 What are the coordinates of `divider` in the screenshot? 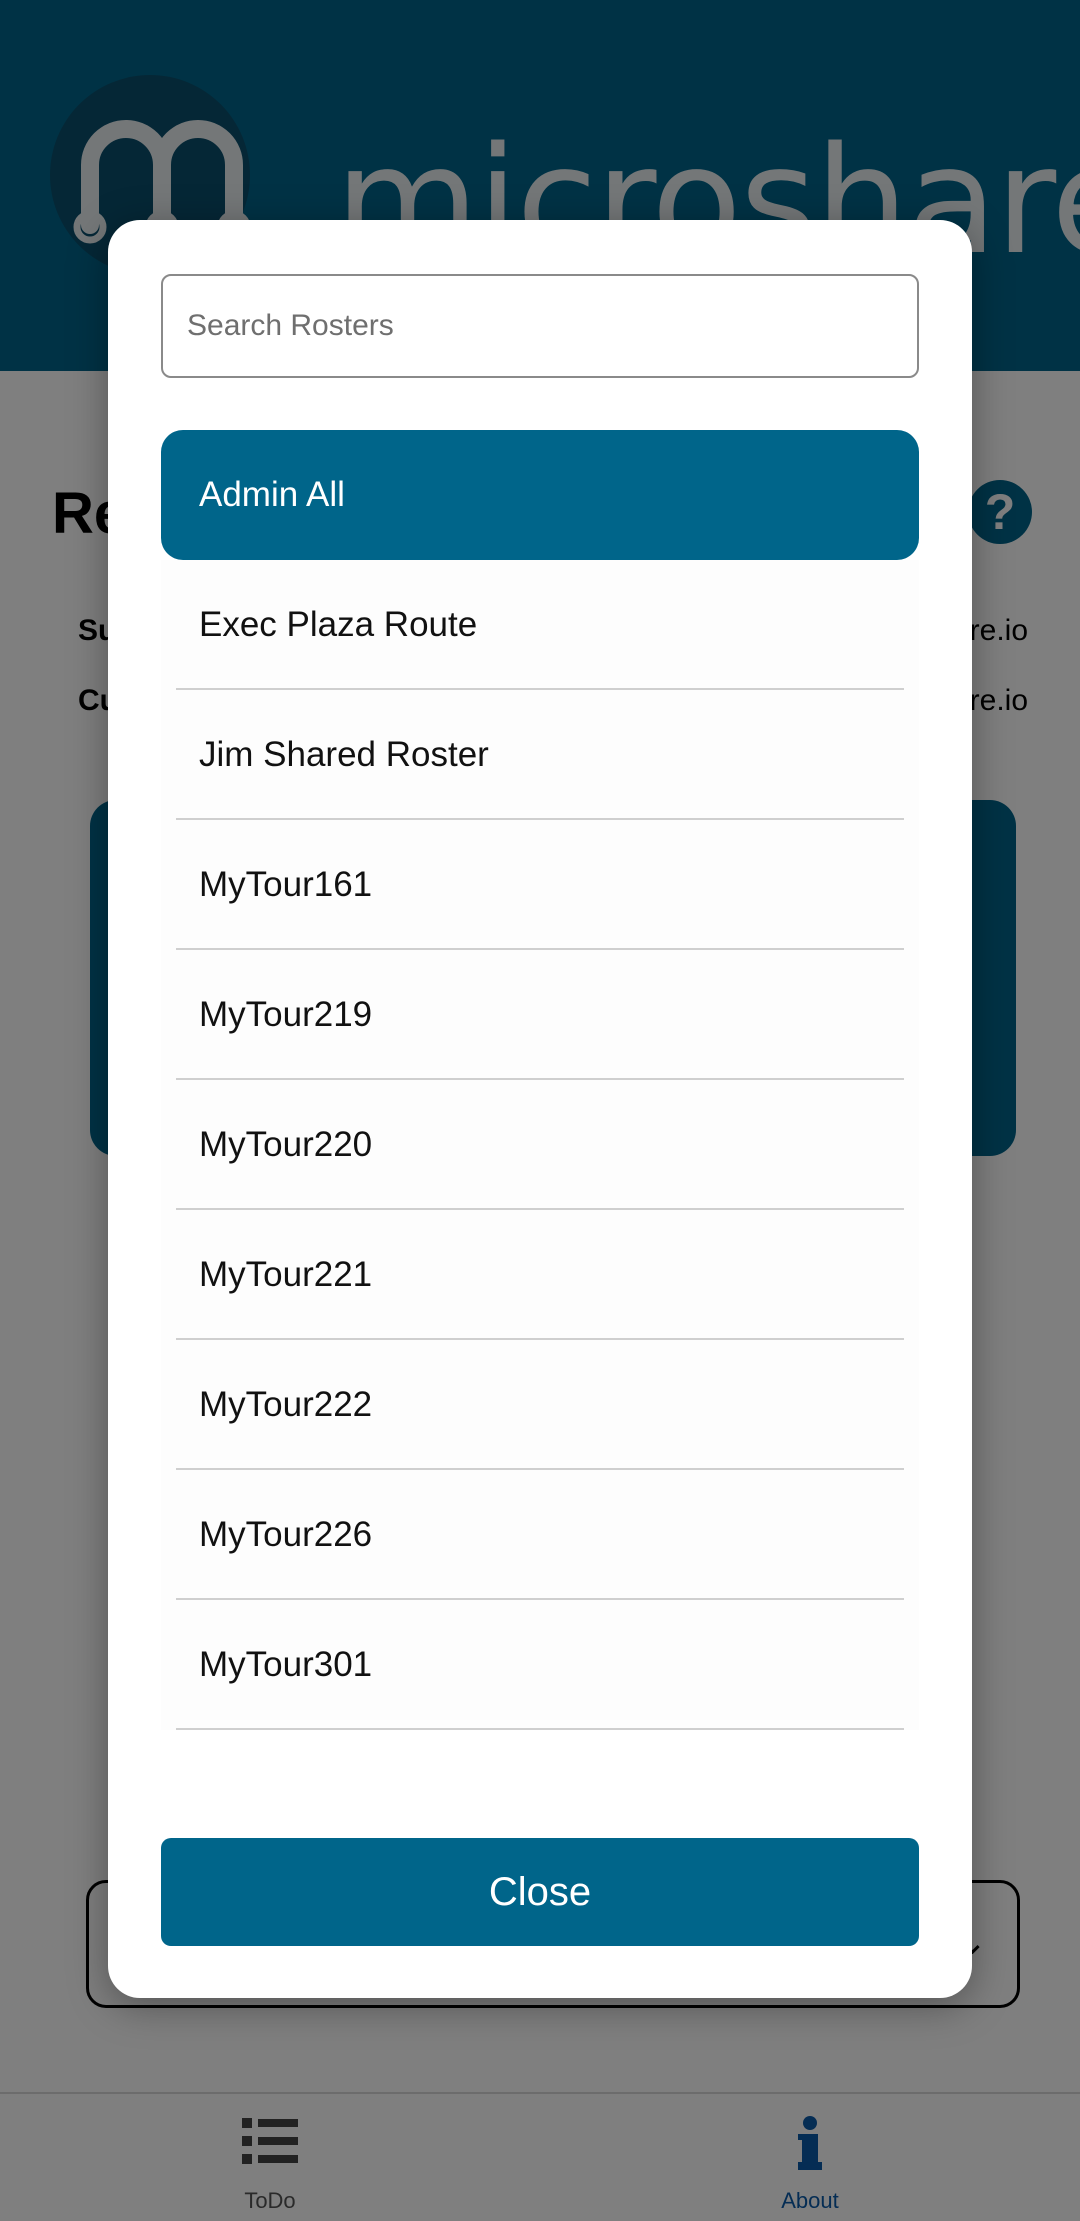 It's located at (540, 1729).